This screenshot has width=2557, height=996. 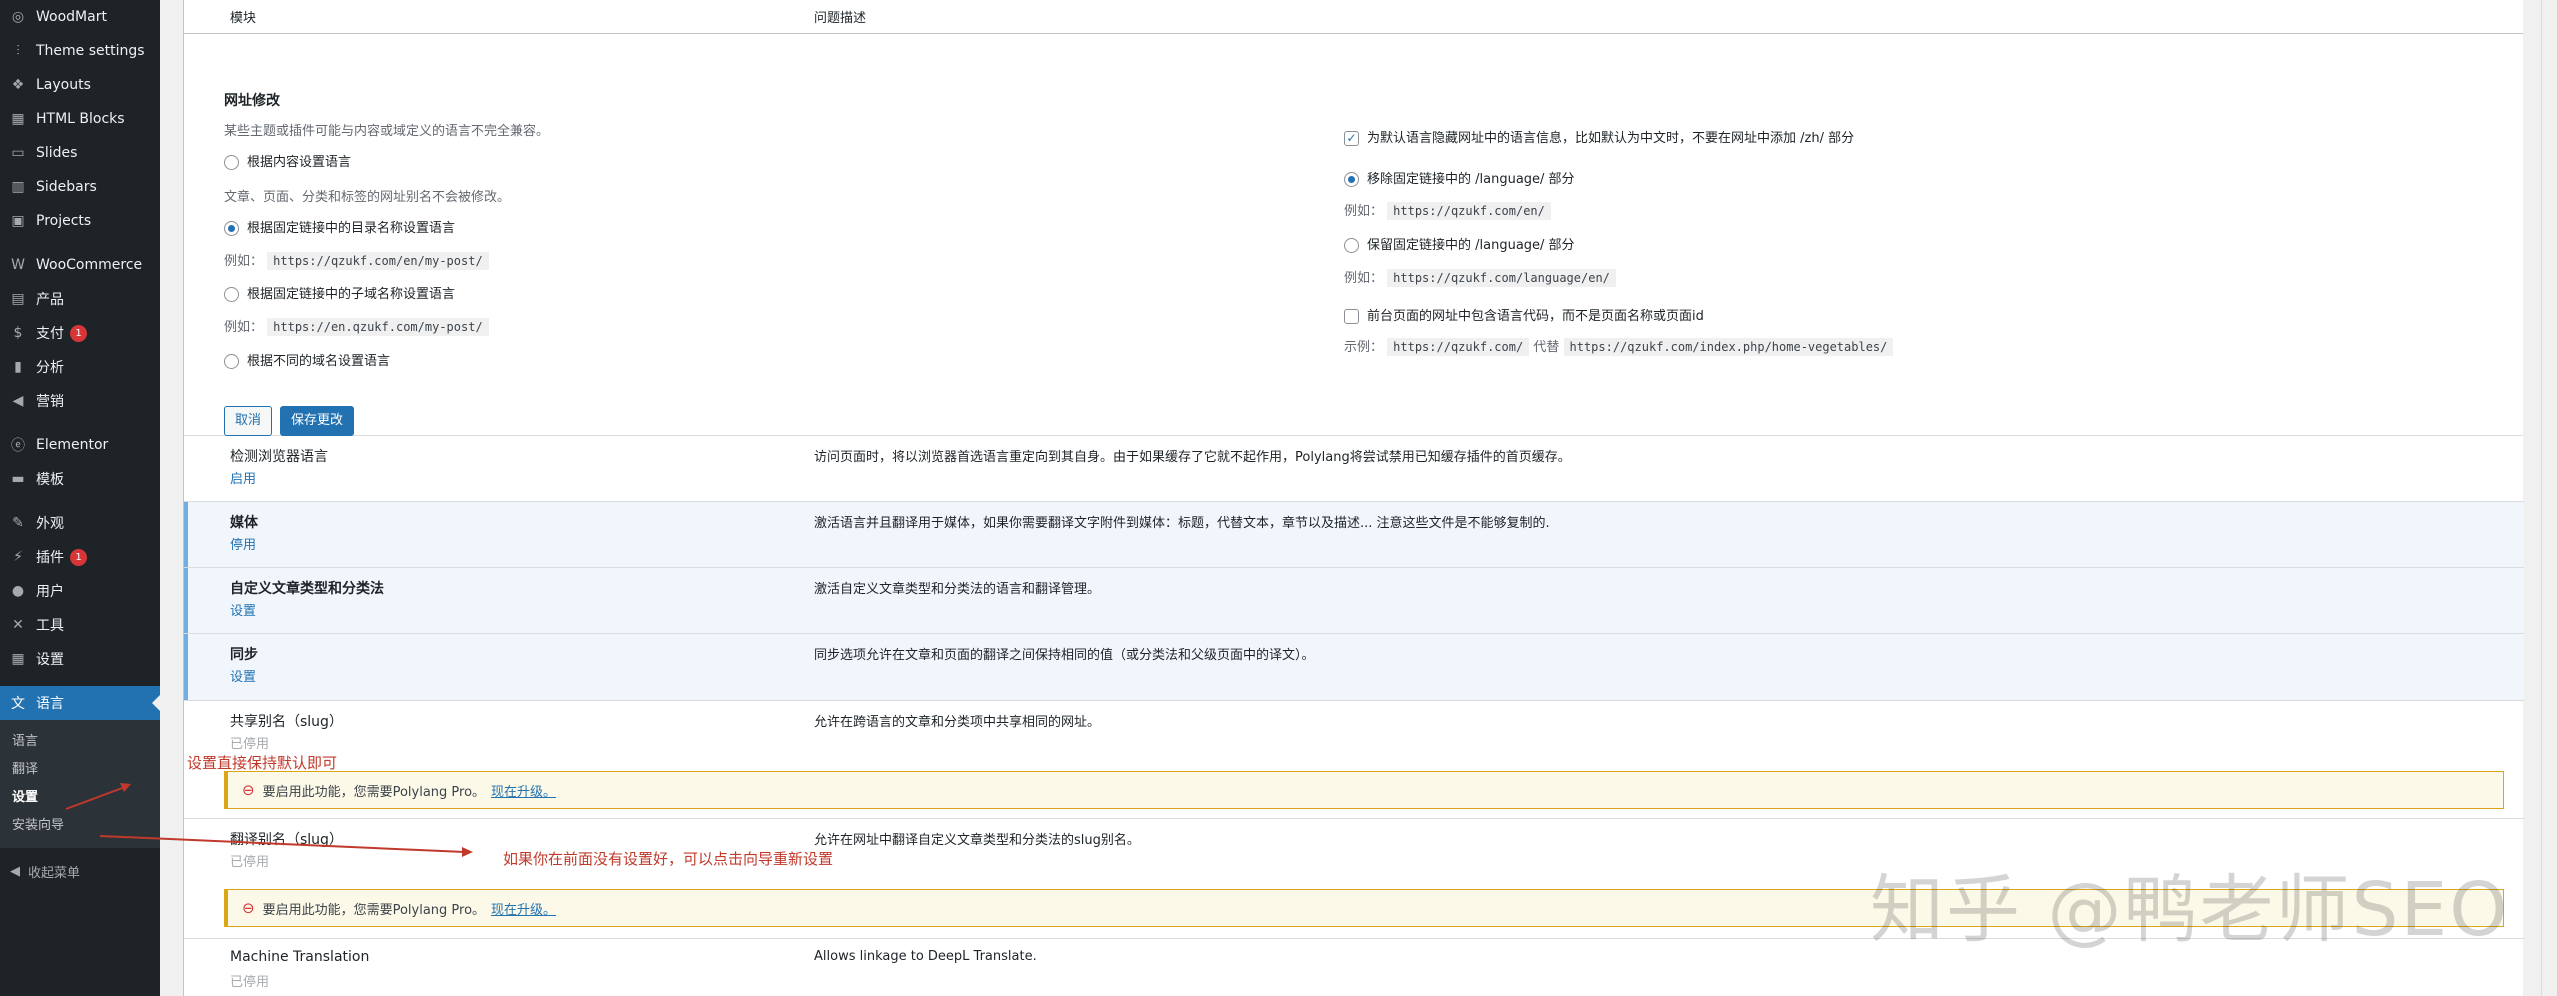 What do you see at coordinates (467, 852) in the screenshot?
I see `arrowhead` at bounding box center [467, 852].